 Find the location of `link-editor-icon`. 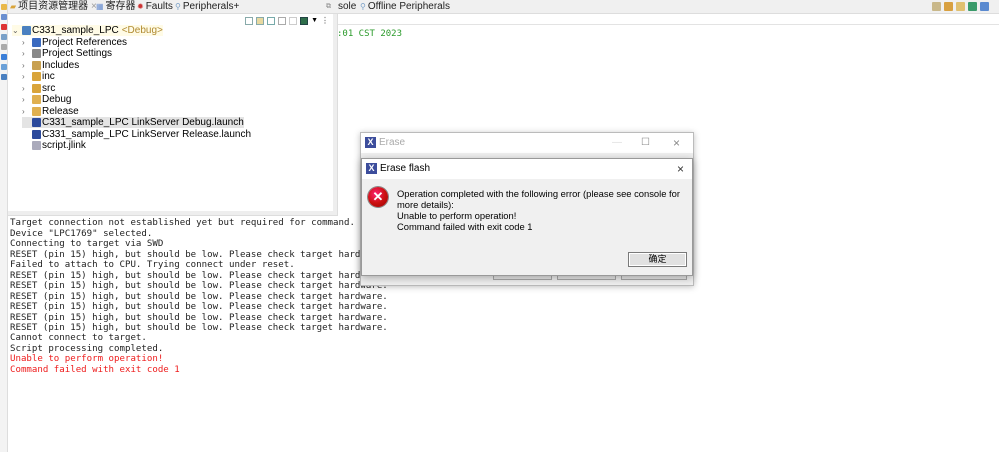

link-editor-icon is located at coordinates (260, 20).